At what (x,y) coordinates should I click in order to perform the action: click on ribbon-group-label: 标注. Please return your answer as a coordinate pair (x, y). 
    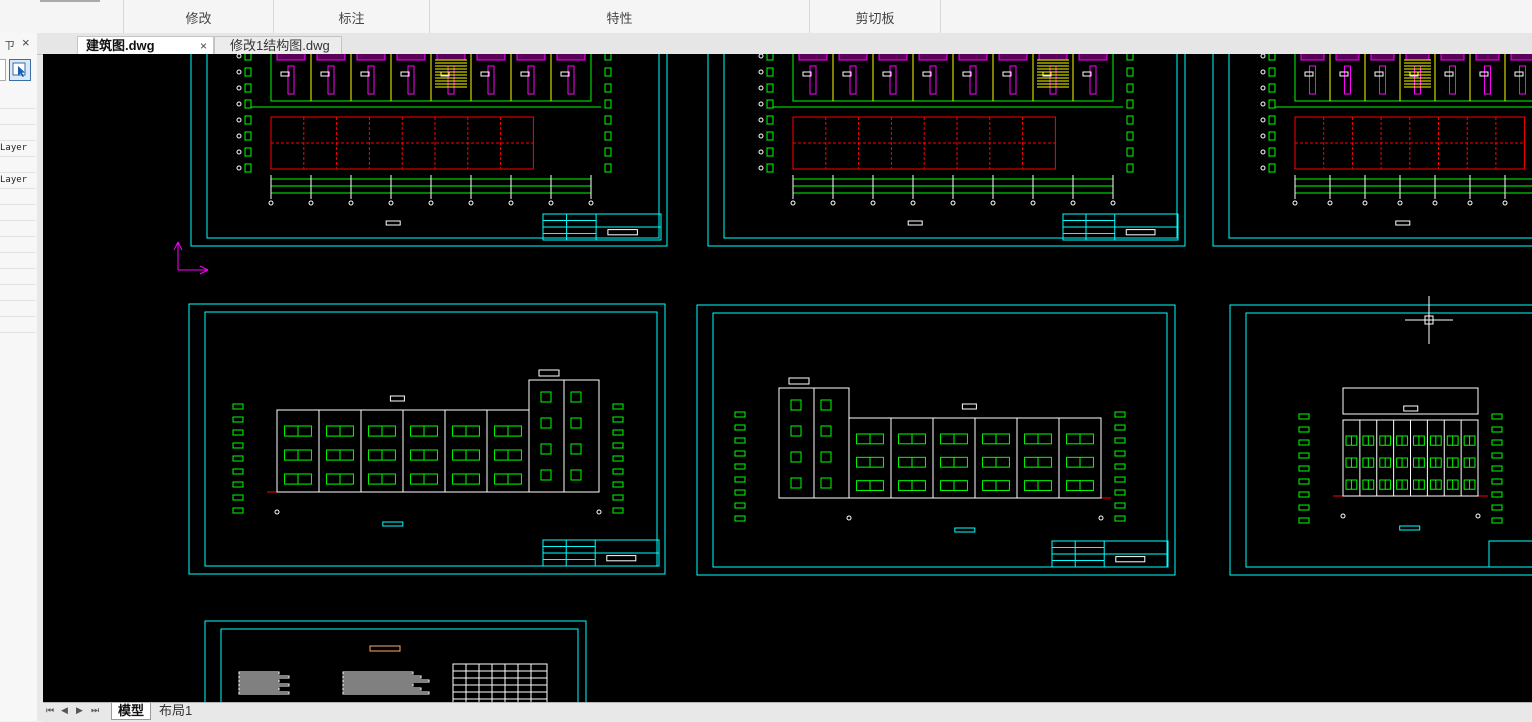
    Looking at the image, I should click on (351, 18).